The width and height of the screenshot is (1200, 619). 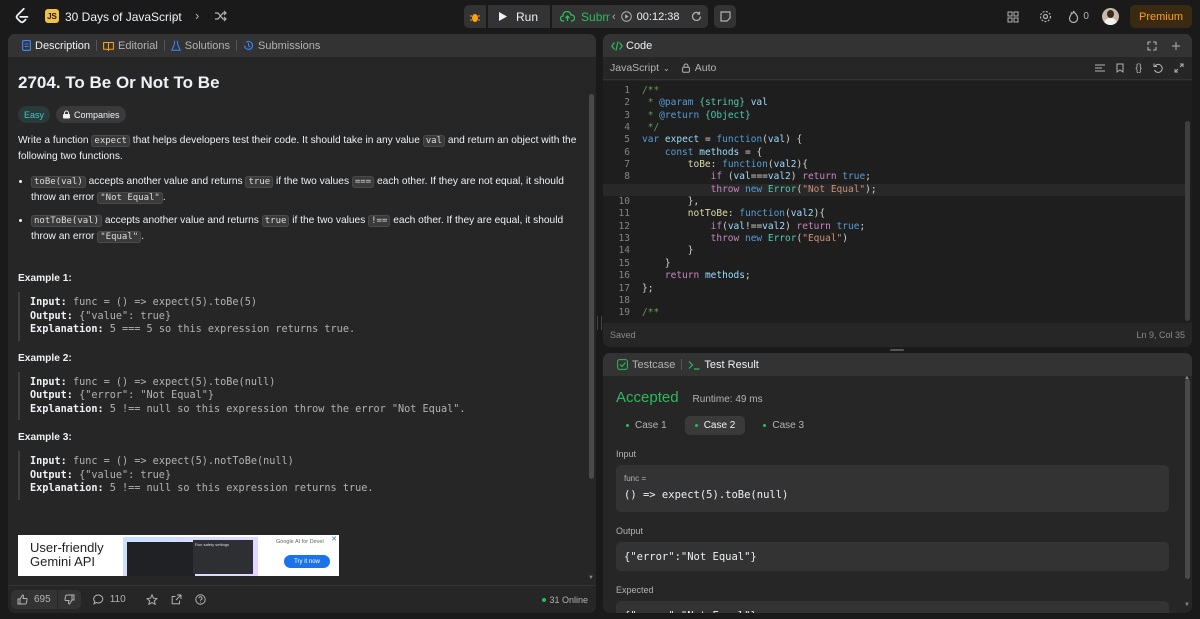 I want to click on tab-solutions: Solutions, so click(x=200, y=46).